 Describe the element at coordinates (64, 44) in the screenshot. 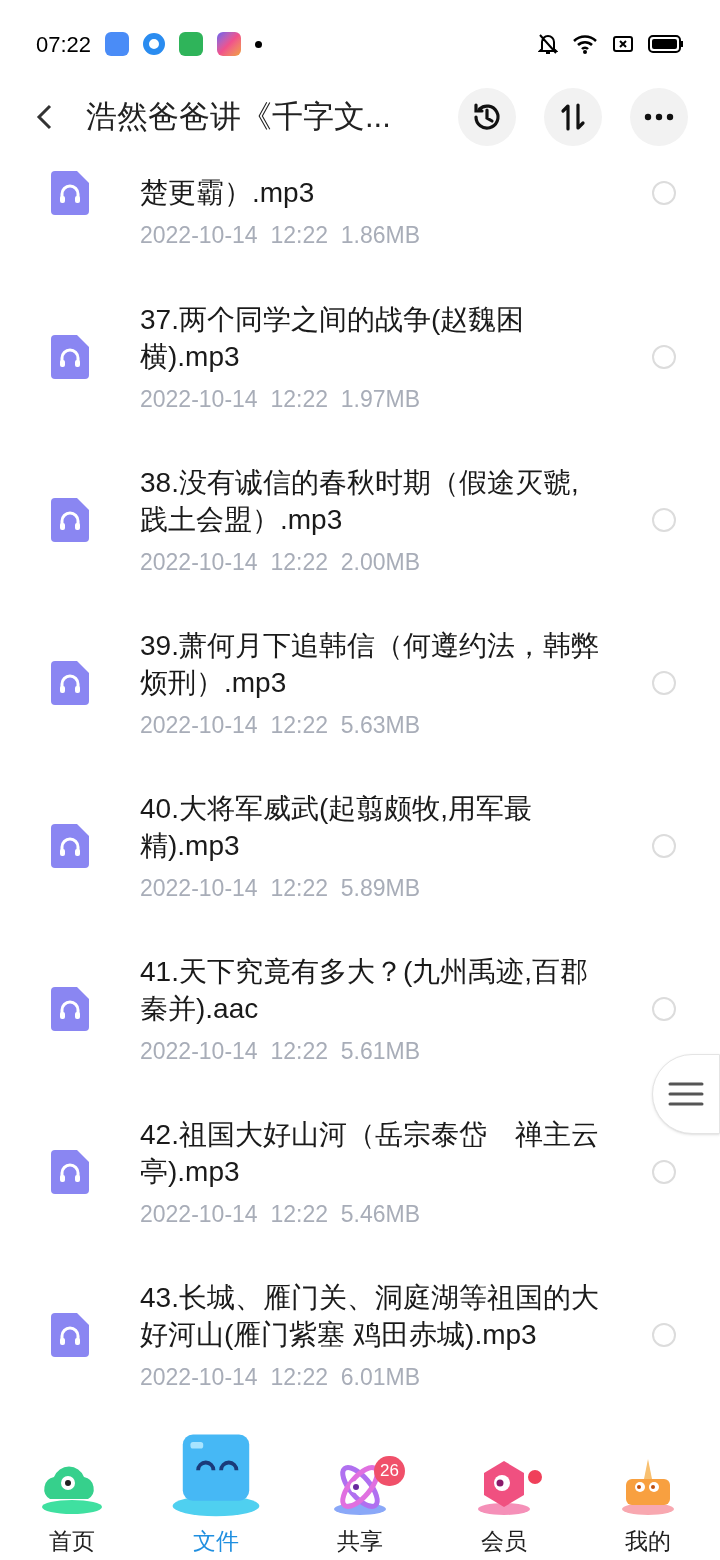

I see `status-time: 07:22` at that location.